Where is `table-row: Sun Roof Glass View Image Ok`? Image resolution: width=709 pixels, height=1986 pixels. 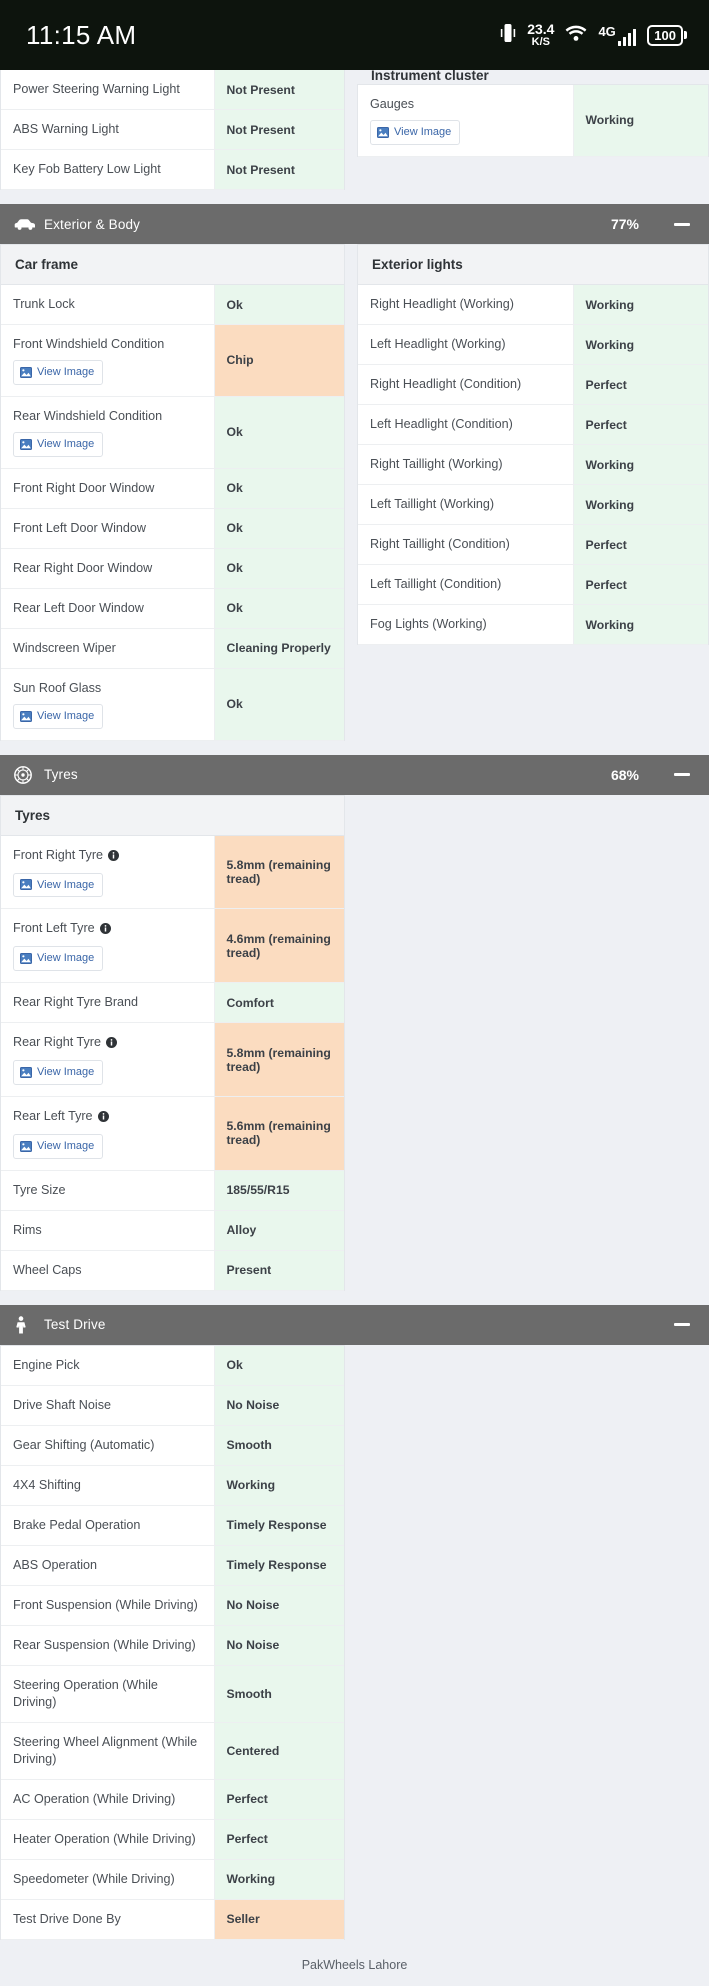 table-row: Sun Roof Glass View Image Ok is located at coordinates (172, 704).